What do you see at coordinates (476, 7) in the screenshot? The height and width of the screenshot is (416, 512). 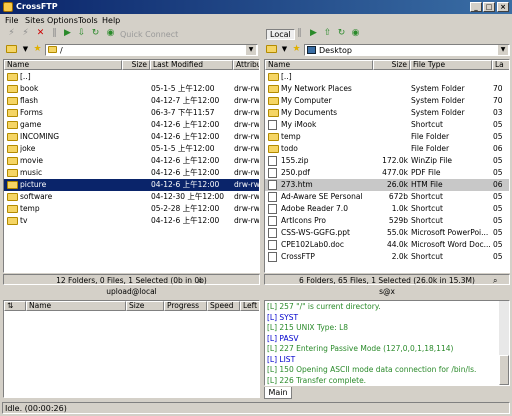 I see `minimize-button: _` at bounding box center [476, 7].